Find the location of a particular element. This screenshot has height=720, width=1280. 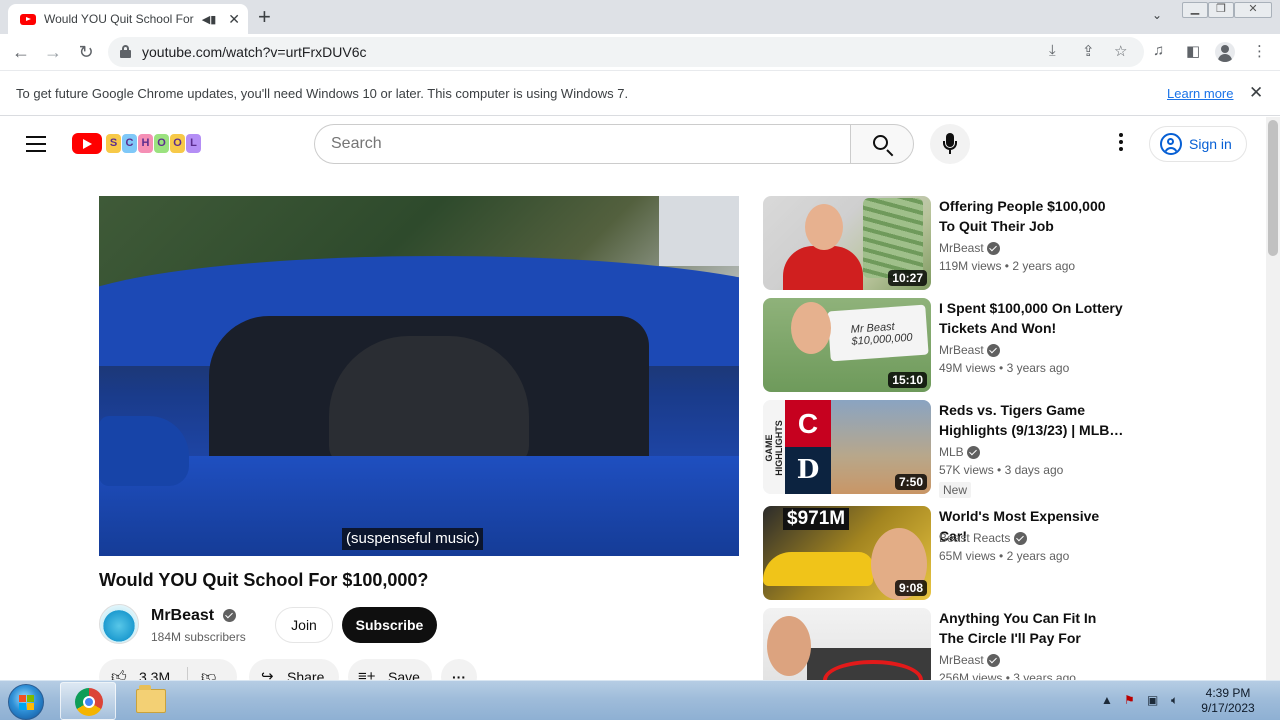

page-scrollbar-thumb is located at coordinates (1273, 188).